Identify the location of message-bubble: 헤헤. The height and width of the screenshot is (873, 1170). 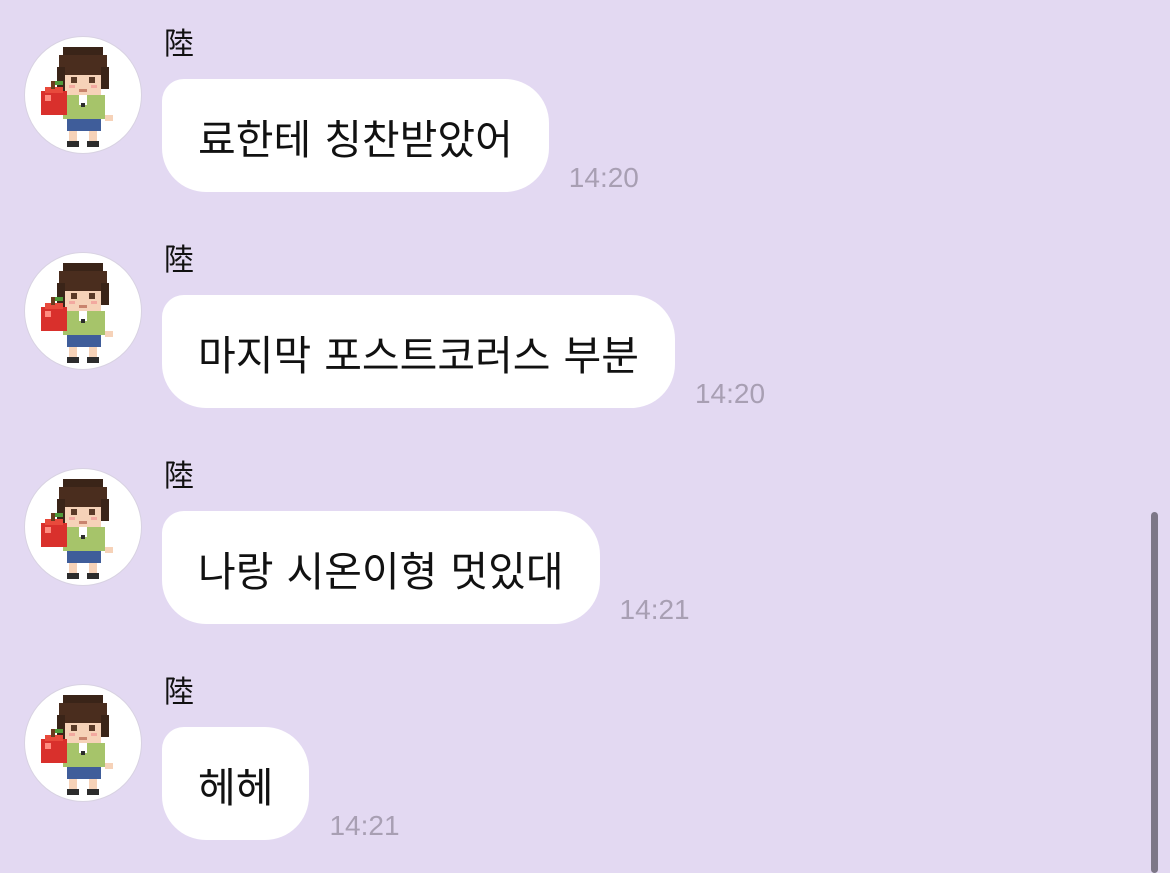
(236, 783).